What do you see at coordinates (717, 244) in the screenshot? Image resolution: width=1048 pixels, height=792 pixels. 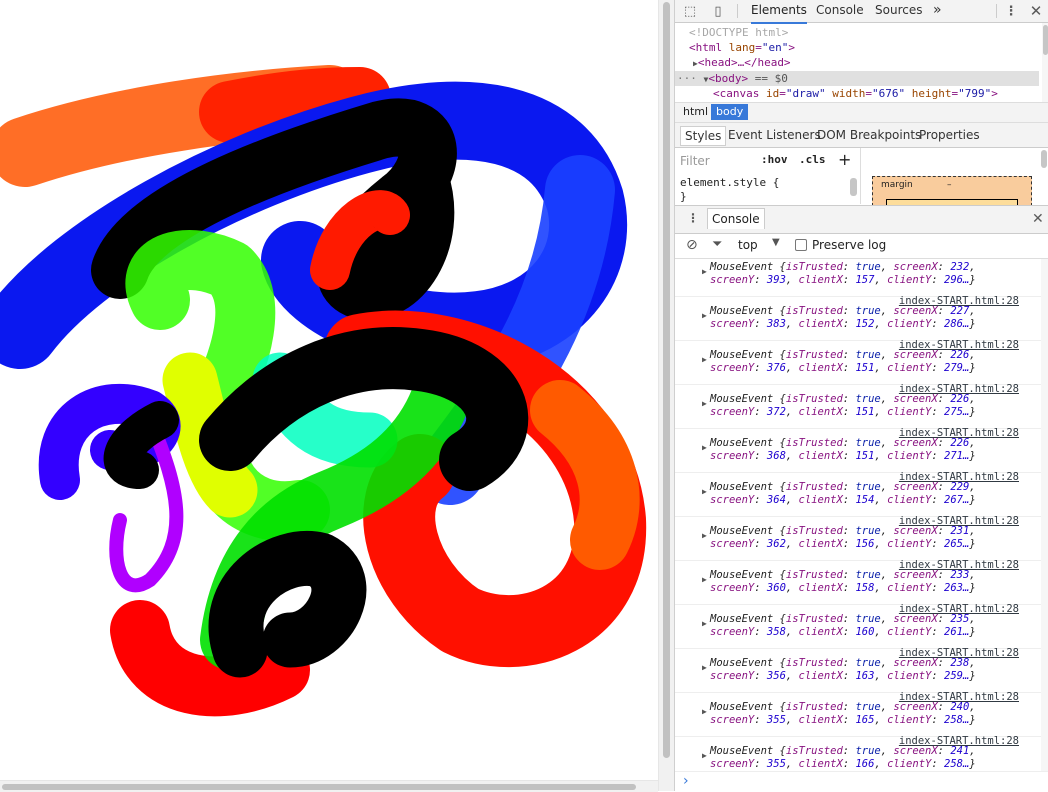 I see `filter-icon: ⏷` at bounding box center [717, 244].